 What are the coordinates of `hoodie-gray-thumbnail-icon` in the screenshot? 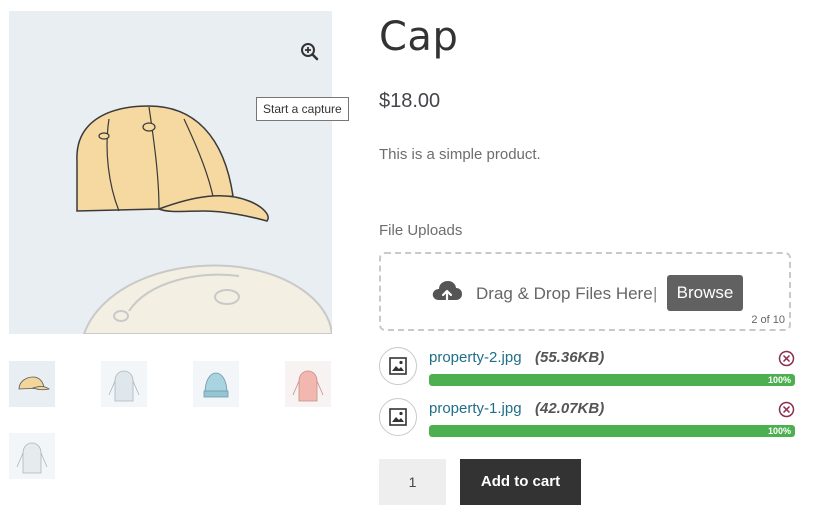 It's located at (32, 456).